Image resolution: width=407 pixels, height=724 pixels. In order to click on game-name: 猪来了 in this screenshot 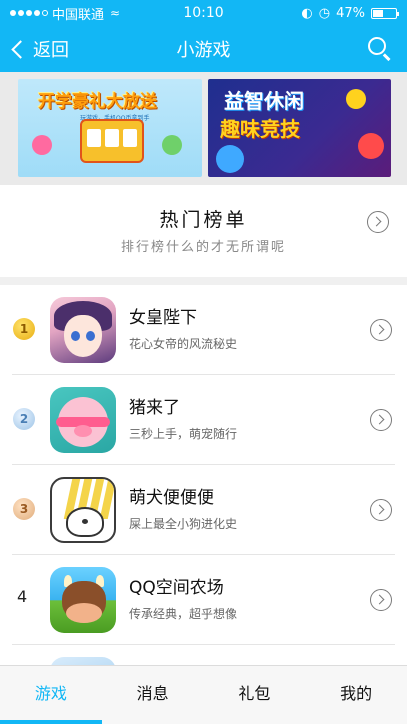, I will do `click(154, 408)`.